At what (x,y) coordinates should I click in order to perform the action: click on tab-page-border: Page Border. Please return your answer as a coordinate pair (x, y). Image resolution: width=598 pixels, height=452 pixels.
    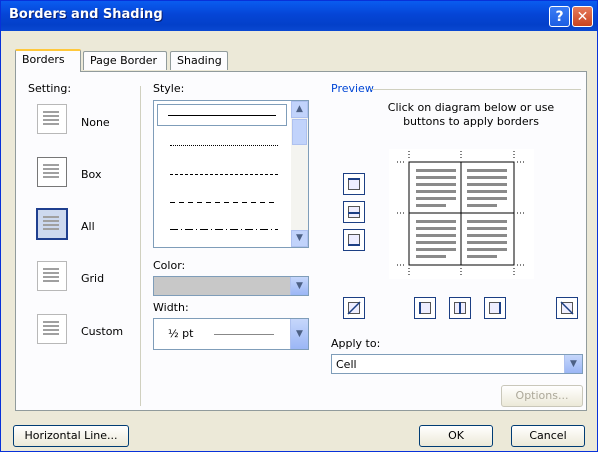
    Looking at the image, I should click on (125, 60).